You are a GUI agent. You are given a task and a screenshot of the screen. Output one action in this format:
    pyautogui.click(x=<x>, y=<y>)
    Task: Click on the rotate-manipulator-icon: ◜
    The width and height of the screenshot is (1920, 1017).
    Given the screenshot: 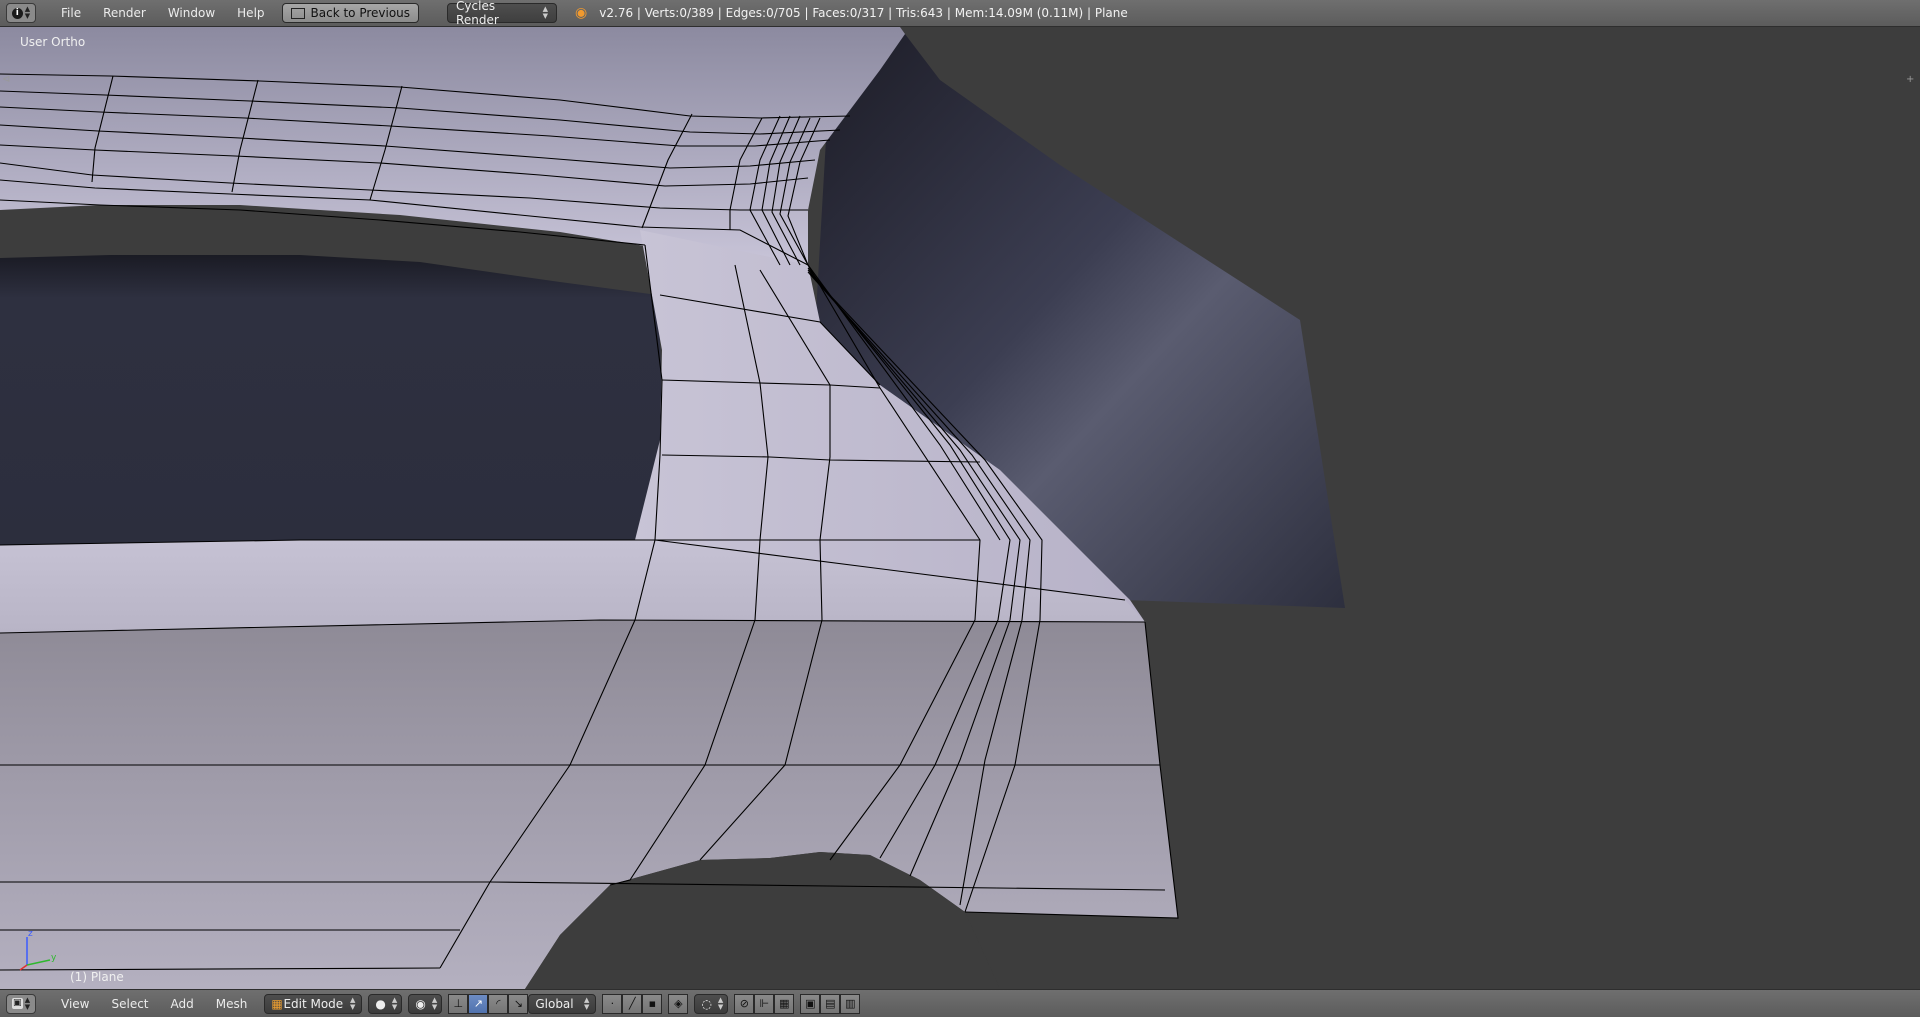 What is the action you would take?
    pyautogui.click(x=498, y=1003)
    